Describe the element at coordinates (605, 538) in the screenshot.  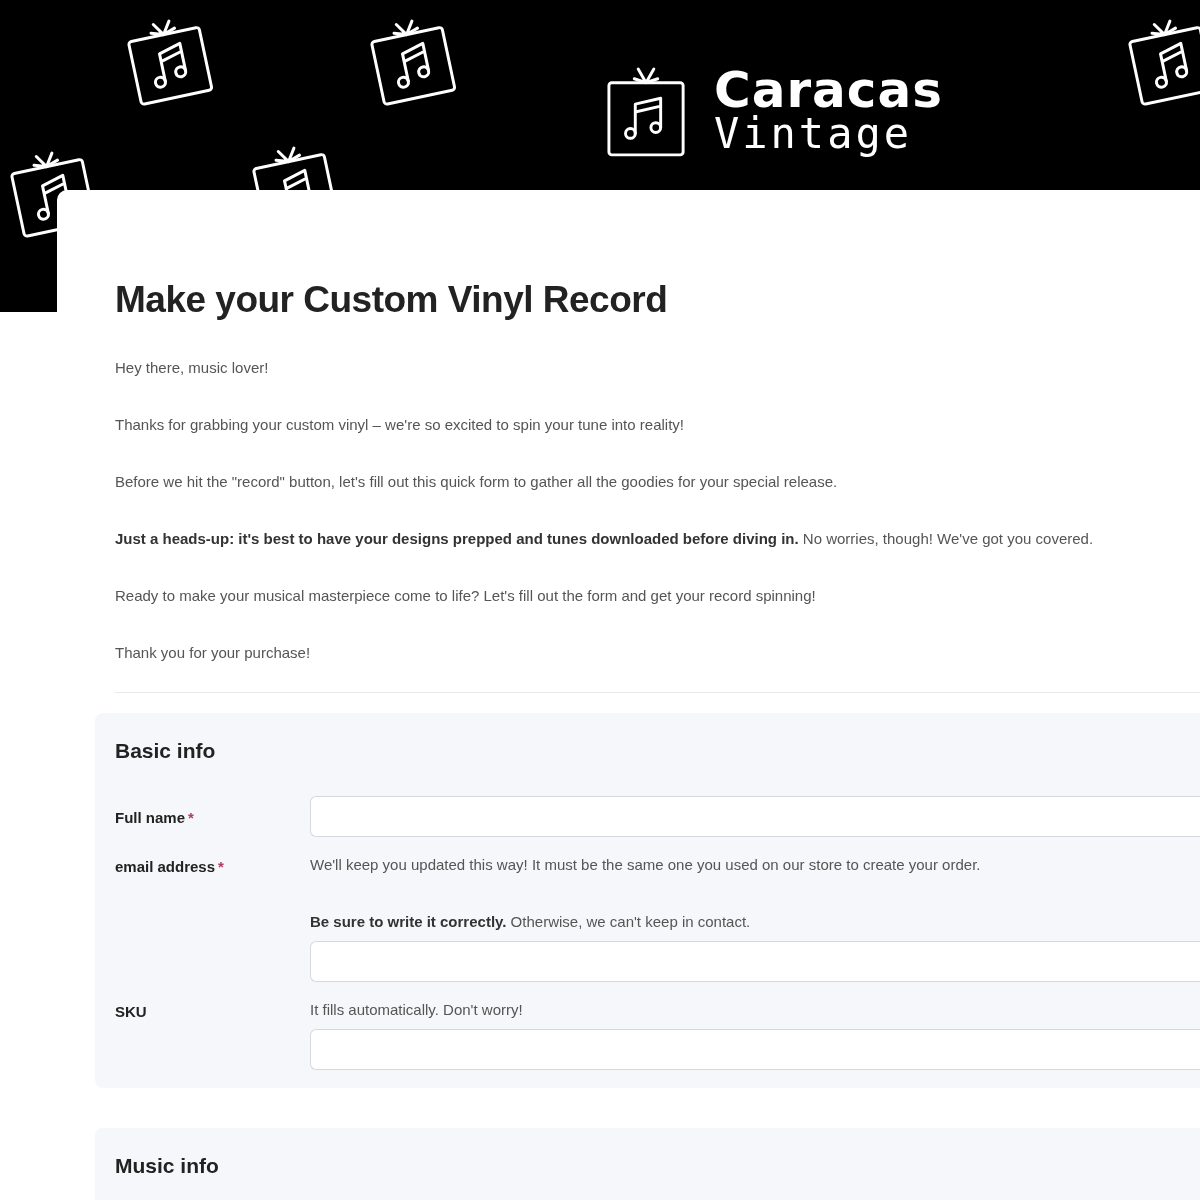
I see `intro-paragraph: Just a heads-up: it's best to have your designs prepped and tunes downloaded before diving in. No worries, though! We've got you covered.` at that location.